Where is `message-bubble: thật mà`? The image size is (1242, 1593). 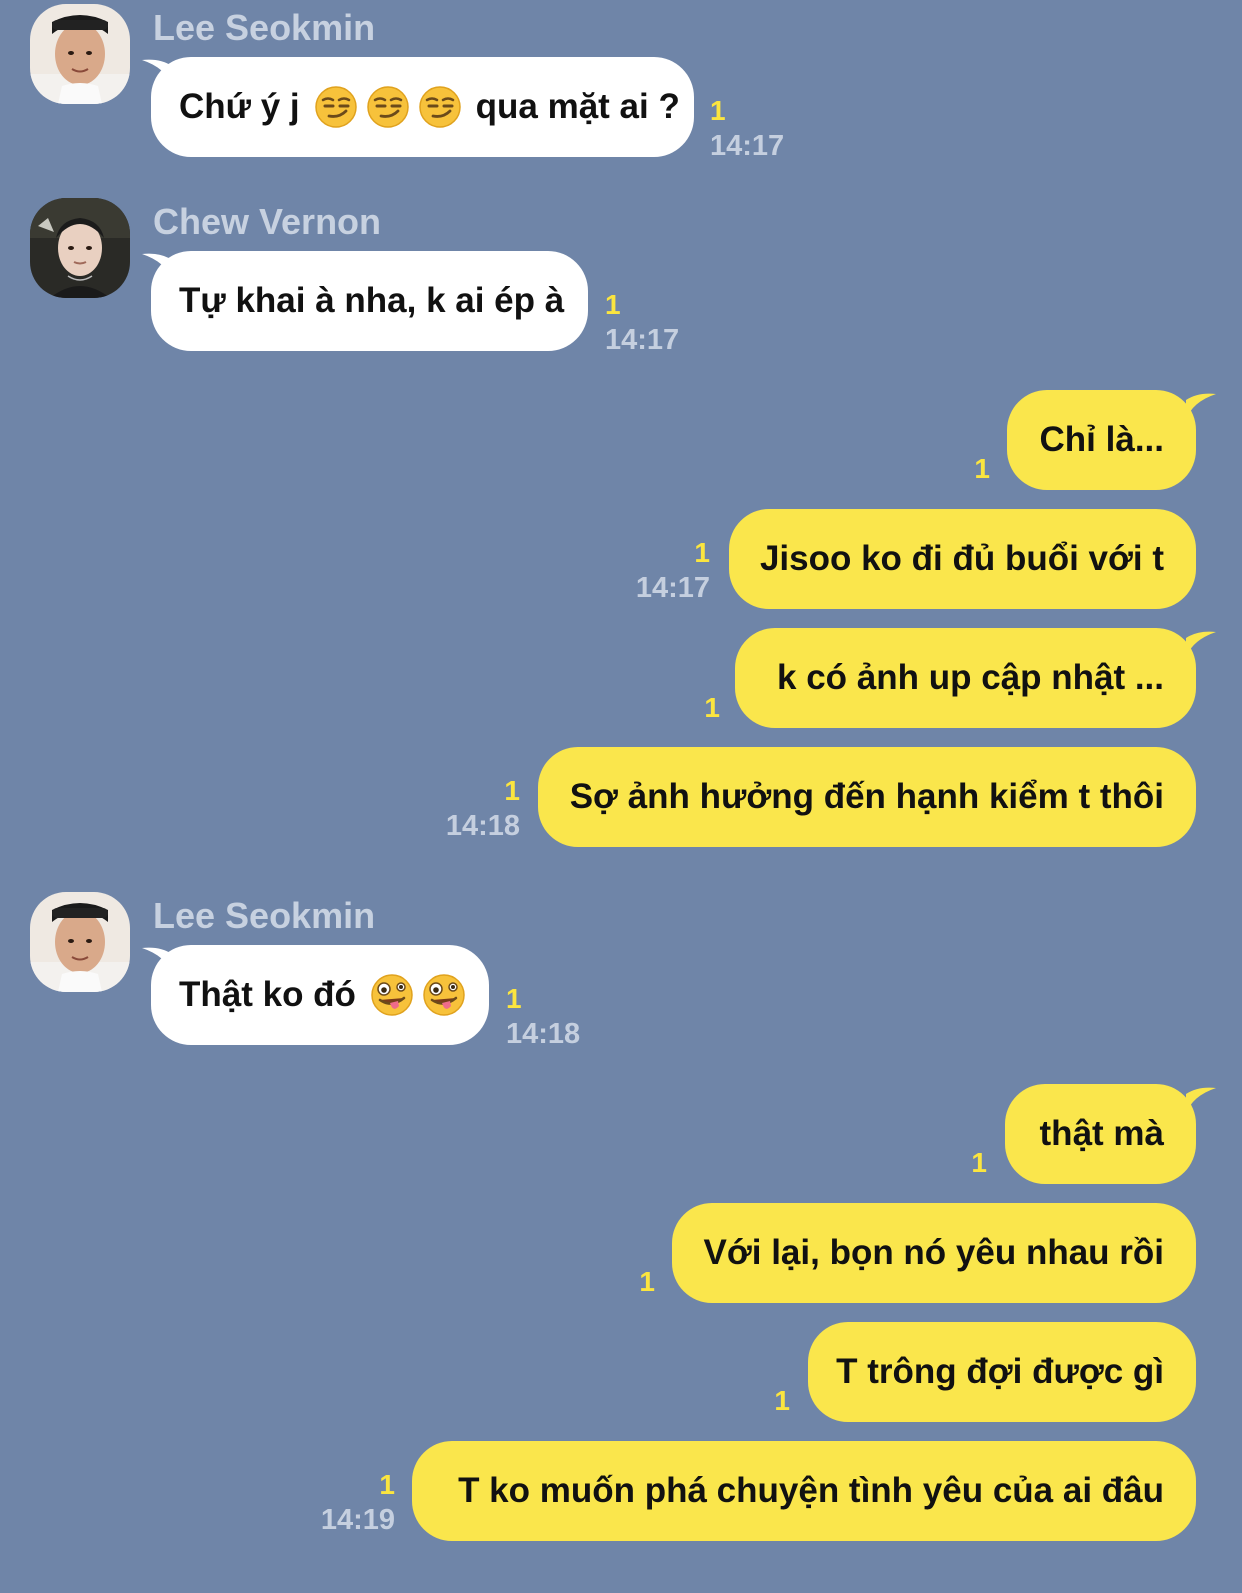
message-bubble: thật mà is located at coordinates (1100, 1134).